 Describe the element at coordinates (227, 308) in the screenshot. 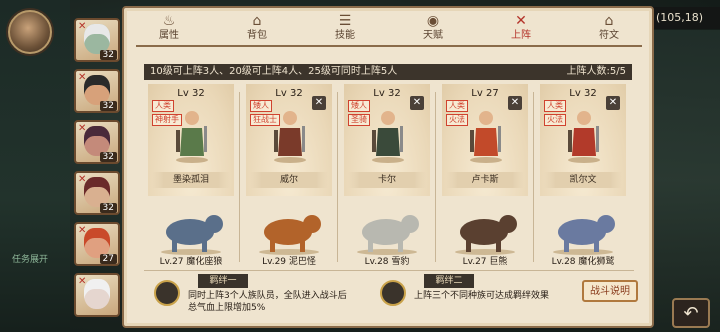

I see `bond-one-line2: 总气血上限增加5%` at that location.